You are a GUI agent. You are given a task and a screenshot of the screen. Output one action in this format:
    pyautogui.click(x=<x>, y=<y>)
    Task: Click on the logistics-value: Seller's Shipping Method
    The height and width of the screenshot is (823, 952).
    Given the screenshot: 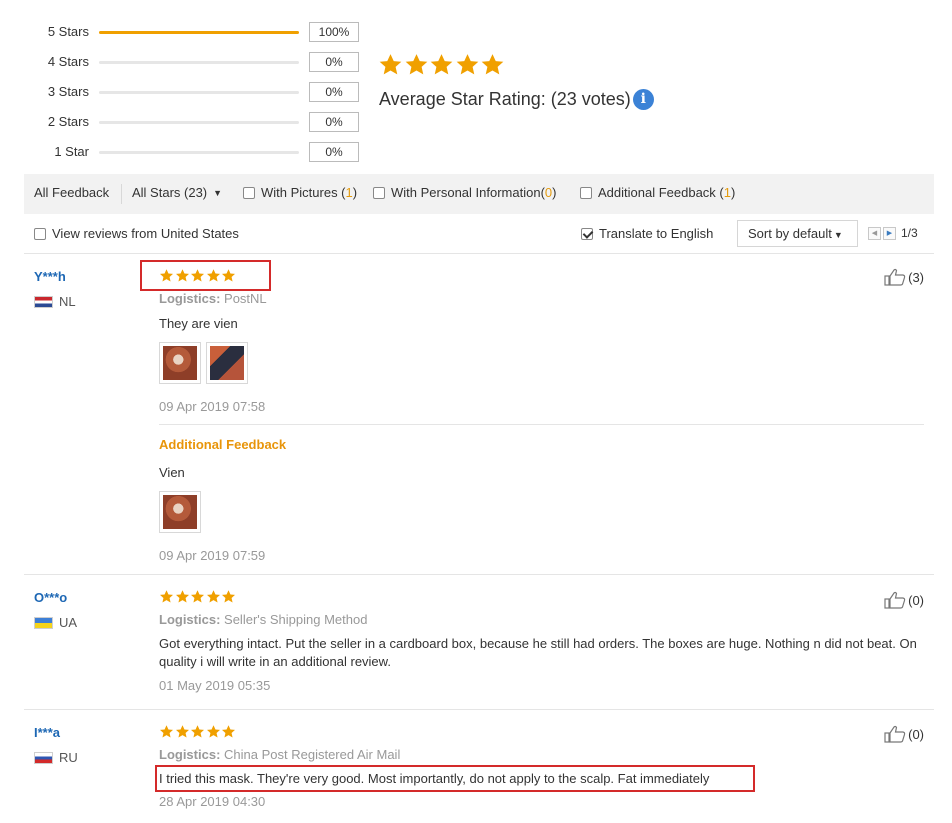 What is the action you would take?
    pyautogui.click(x=296, y=619)
    